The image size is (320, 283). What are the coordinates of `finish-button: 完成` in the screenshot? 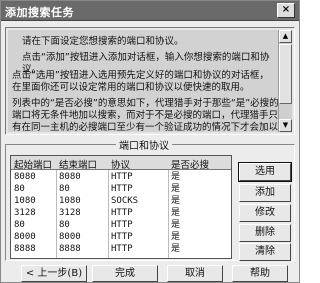 It's located at (125, 273).